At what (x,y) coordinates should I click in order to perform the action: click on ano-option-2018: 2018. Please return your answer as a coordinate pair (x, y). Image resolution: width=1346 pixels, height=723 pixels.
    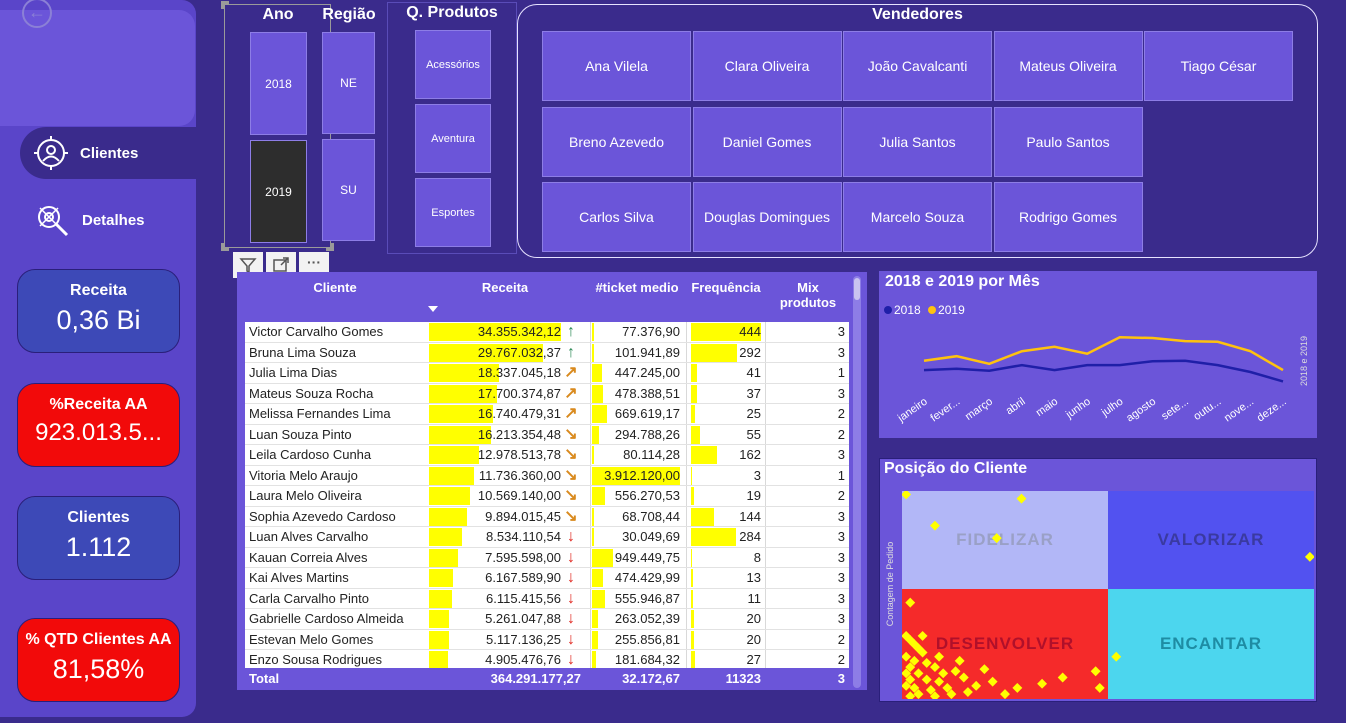
    Looking at the image, I should click on (278, 83).